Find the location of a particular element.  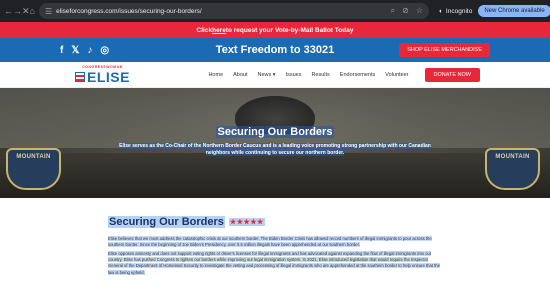

bookmark-star-icon: ☆ is located at coordinates (419, 11).